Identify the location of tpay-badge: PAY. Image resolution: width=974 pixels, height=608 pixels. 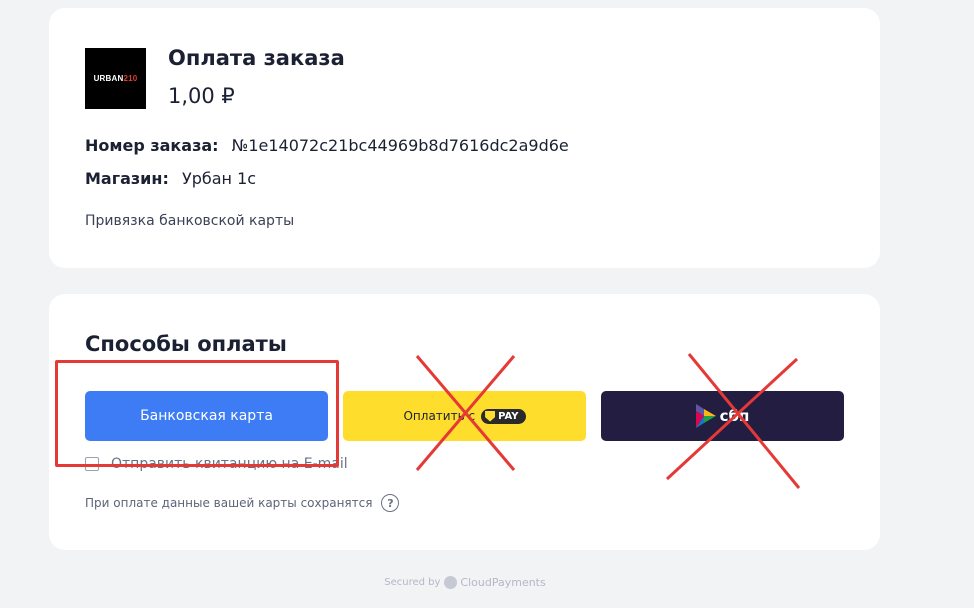
(503, 416).